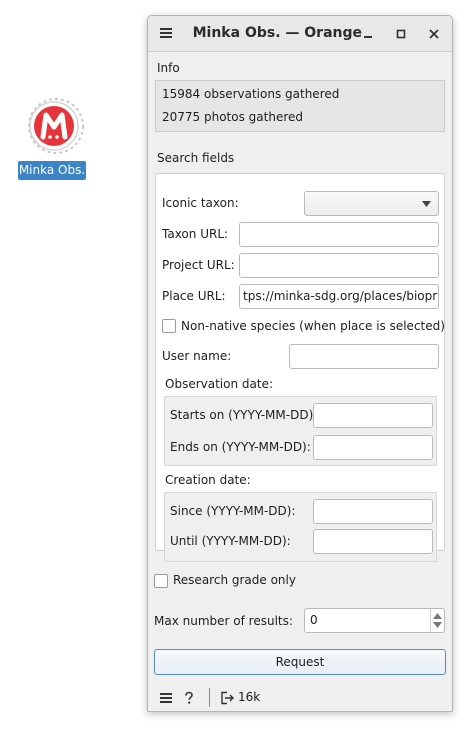 This screenshot has height=731, width=472. Describe the element at coordinates (227, 698) in the screenshot. I see `output-icon` at that location.